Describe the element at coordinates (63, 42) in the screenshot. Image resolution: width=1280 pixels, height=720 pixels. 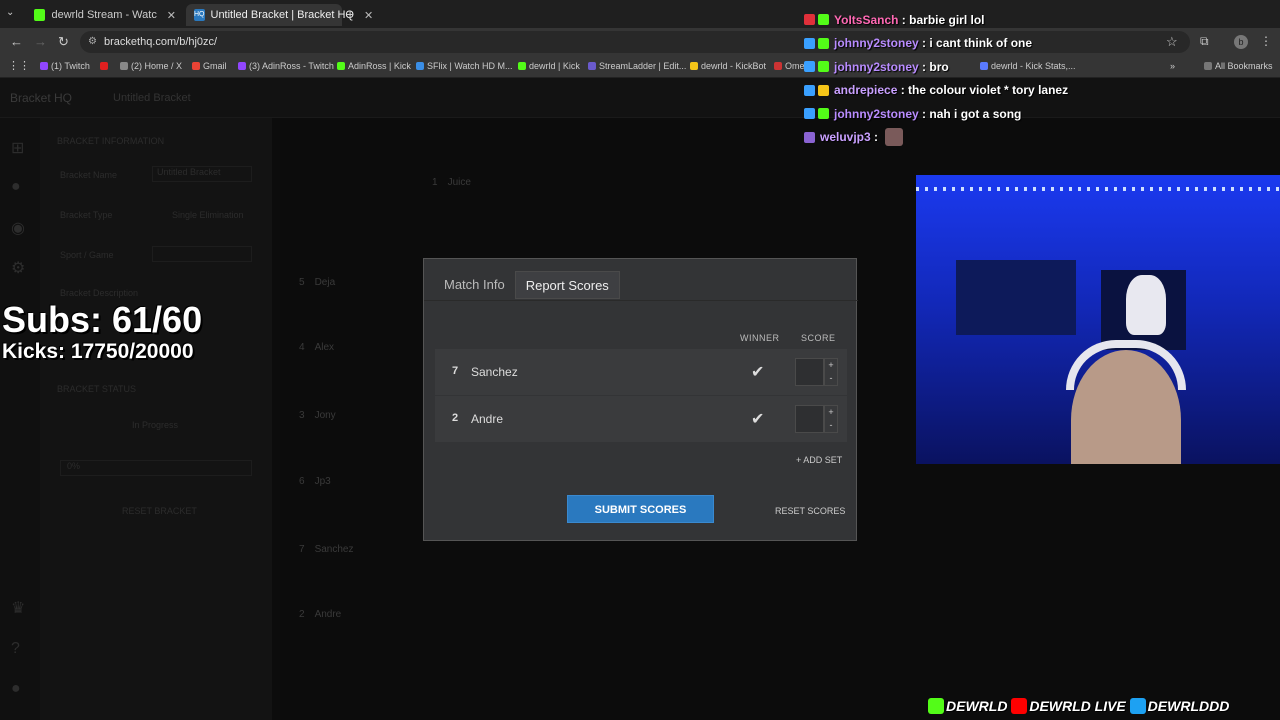
I see `reload-icon: ↻` at that location.